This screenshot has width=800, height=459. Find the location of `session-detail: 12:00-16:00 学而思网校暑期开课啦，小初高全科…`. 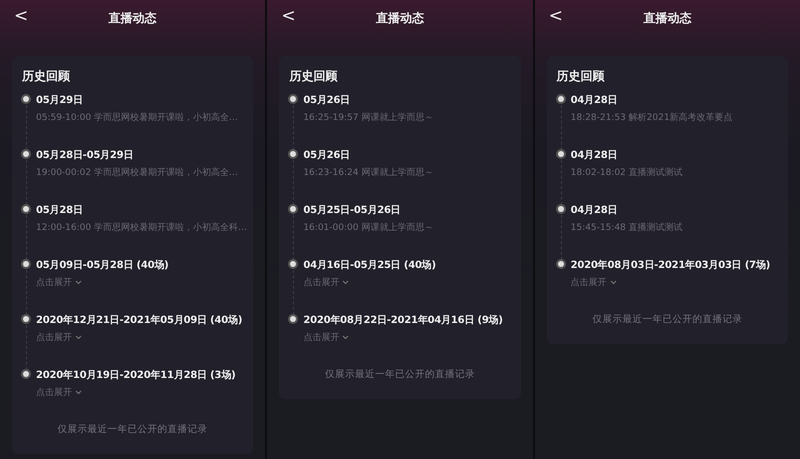

session-detail: 12:00-16:00 学而思网校暑期开课啦，小初高全科… is located at coordinates (141, 228).